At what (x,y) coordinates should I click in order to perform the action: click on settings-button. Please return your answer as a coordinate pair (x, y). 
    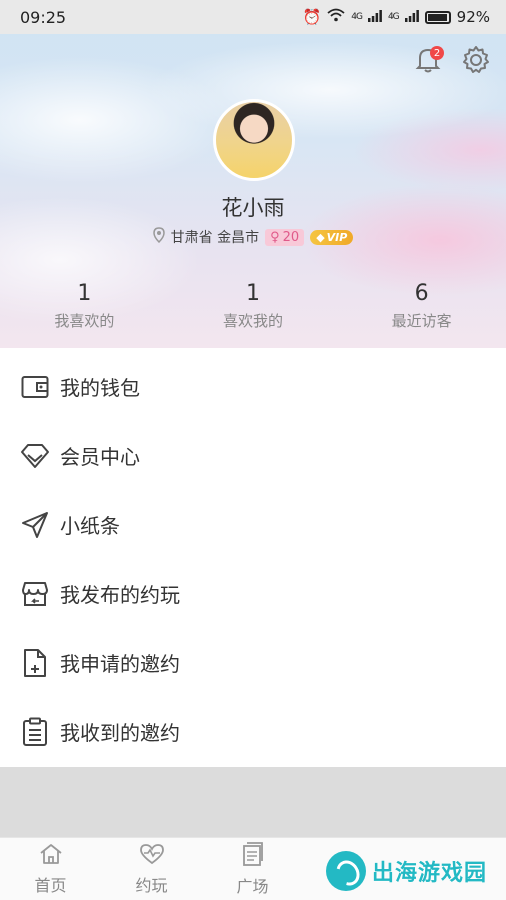
    Looking at the image, I should click on (476, 62).